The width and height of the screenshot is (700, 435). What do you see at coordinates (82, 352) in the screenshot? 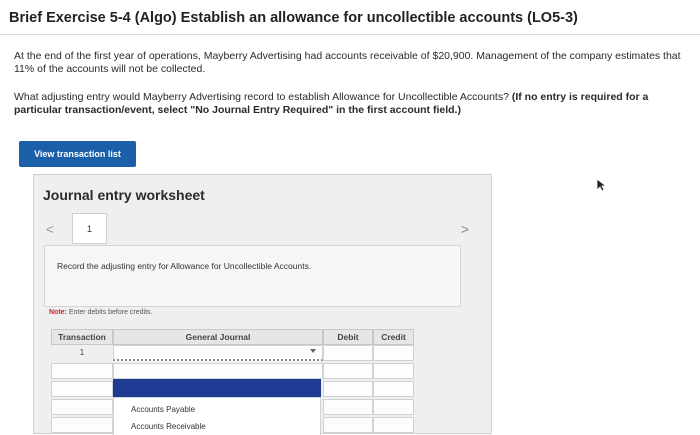
I see `transaction-number: 1` at bounding box center [82, 352].